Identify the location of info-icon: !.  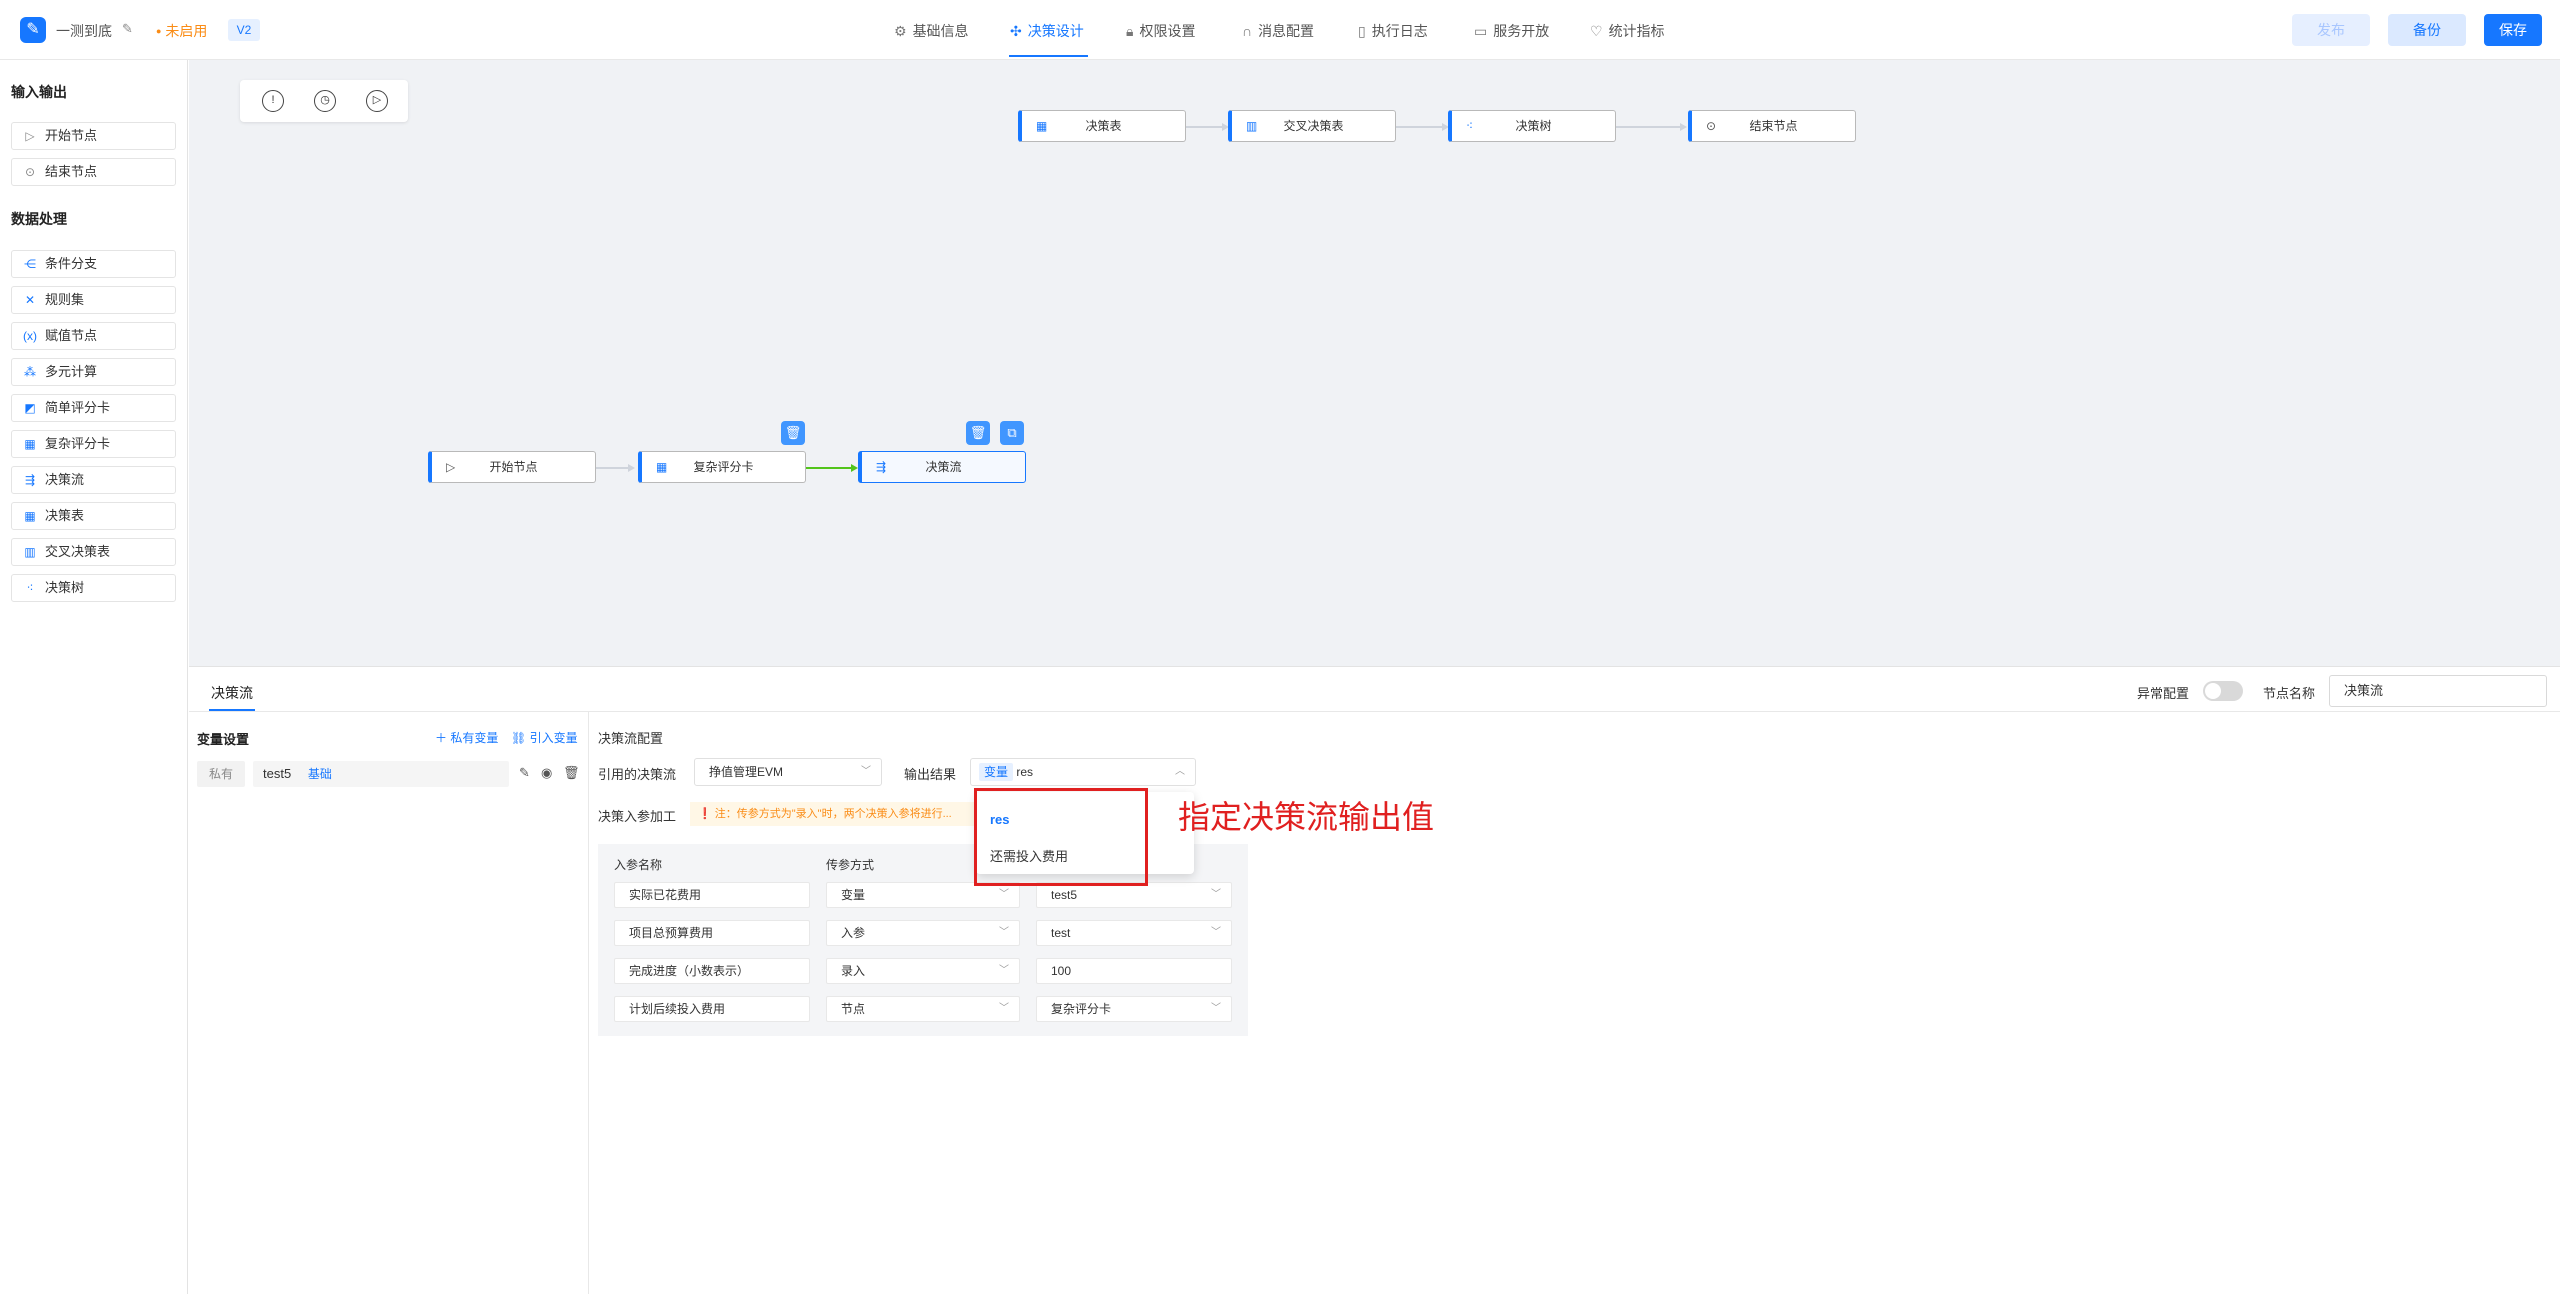
(273, 101).